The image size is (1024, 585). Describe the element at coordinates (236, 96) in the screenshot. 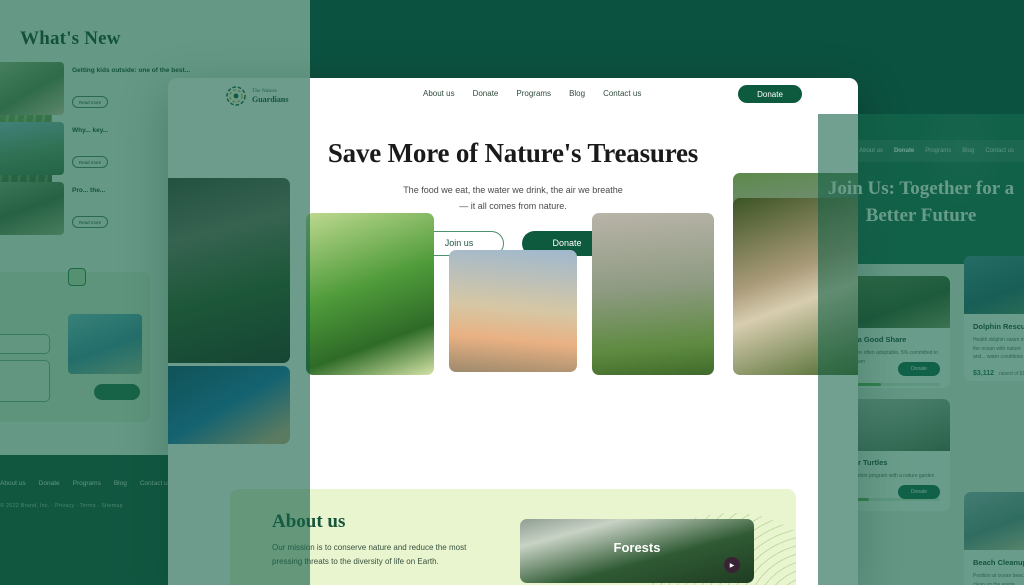

I see `circular-leaf-logo-icon` at that location.